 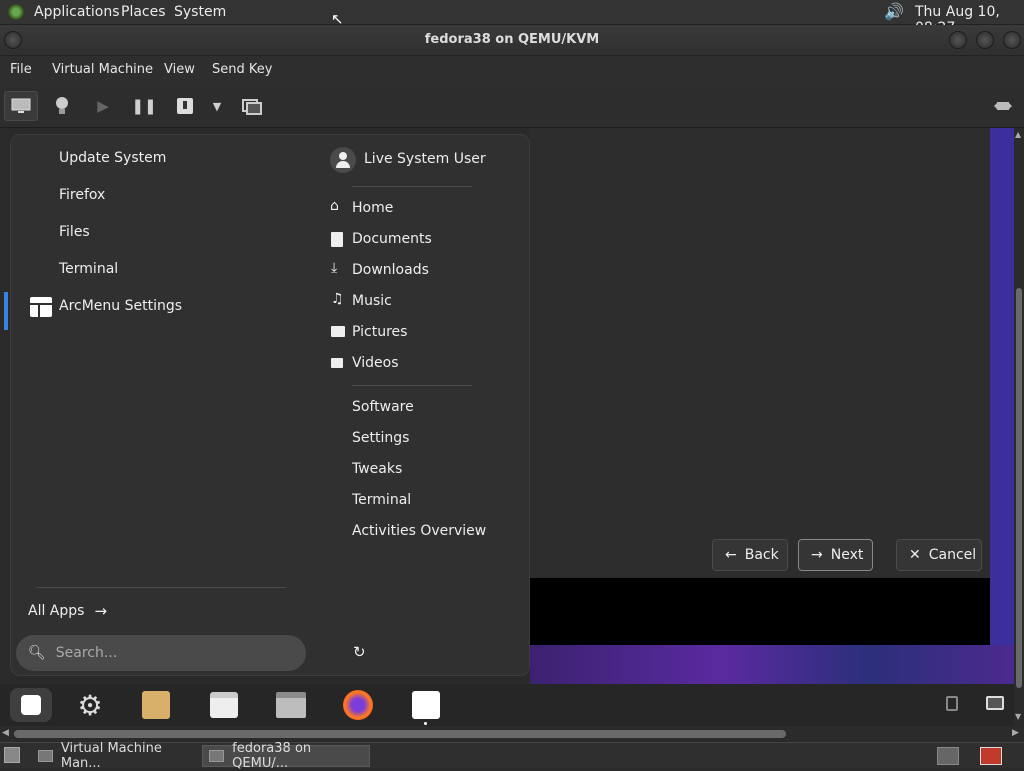 What do you see at coordinates (1018, 716) in the screenshot?
I see `scroll-down-icon: ▼` at bounding box center [1018, 716].